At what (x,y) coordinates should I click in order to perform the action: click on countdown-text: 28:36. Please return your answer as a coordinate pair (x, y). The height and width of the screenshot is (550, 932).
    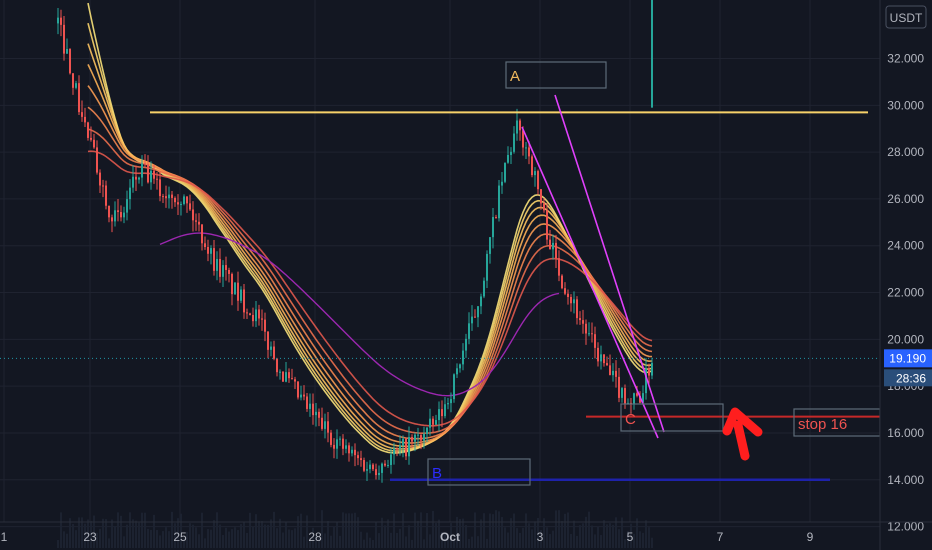
    Looking at the image, I should click on (911, 378).